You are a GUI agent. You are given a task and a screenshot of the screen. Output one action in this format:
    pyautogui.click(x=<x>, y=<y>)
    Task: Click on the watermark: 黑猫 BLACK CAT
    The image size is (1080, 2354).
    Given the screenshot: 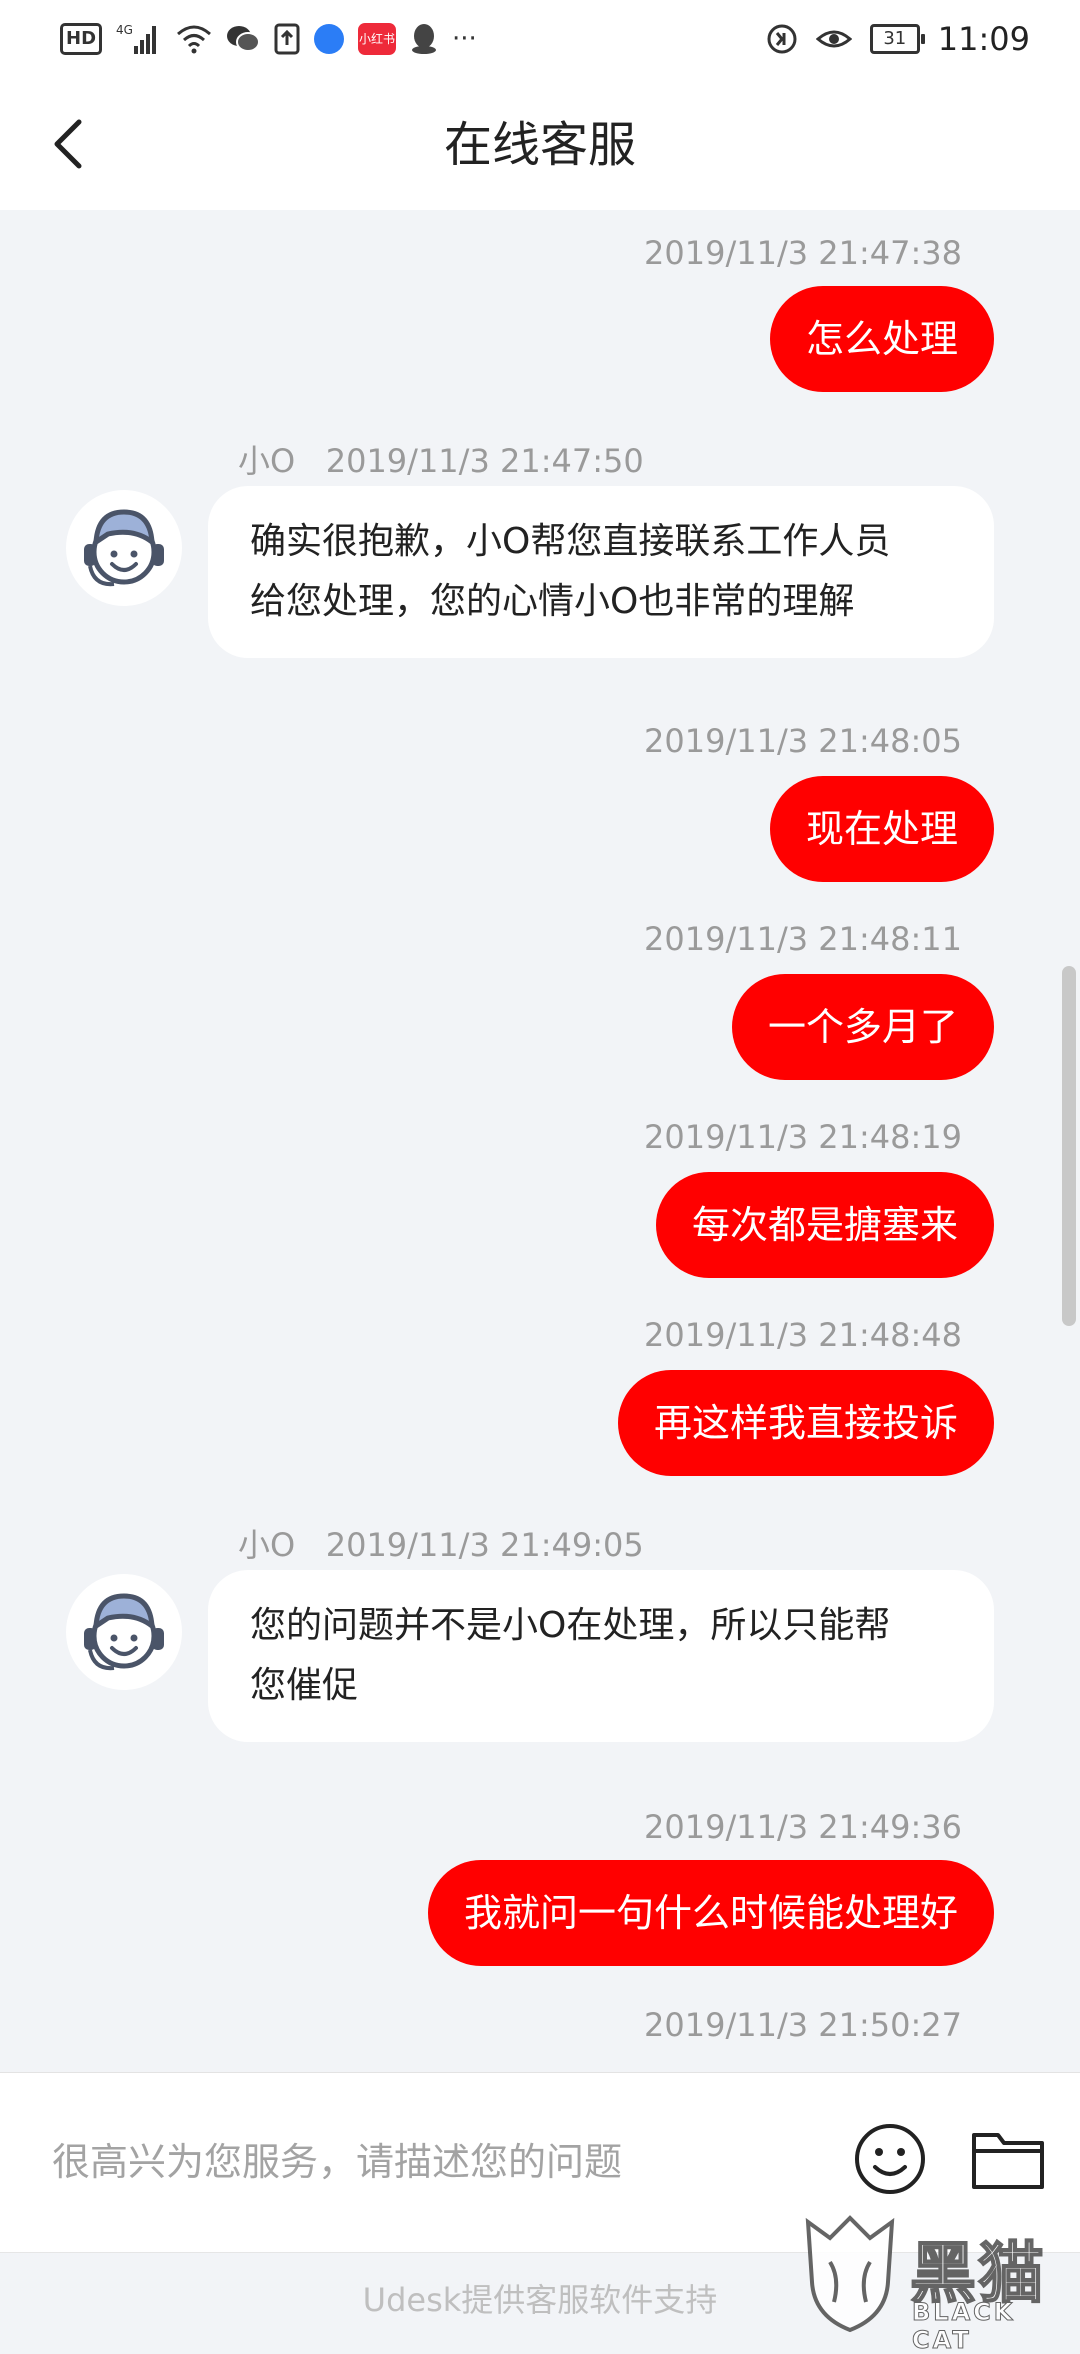 What is the action you would take?
    pyautogui.click(x=933, y=2283)
    